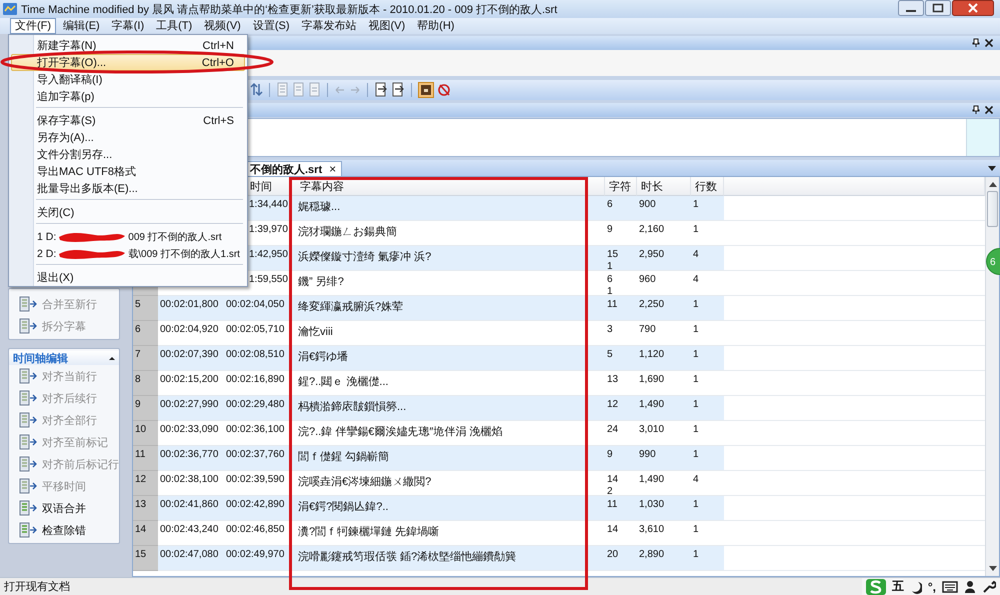 Image resolution: width=1000 pixels, height=595 pixels. What do you see at coordinates (932, 587) in the screenshot?
I see `ime-button: °,` at bounding box center [932, 587].